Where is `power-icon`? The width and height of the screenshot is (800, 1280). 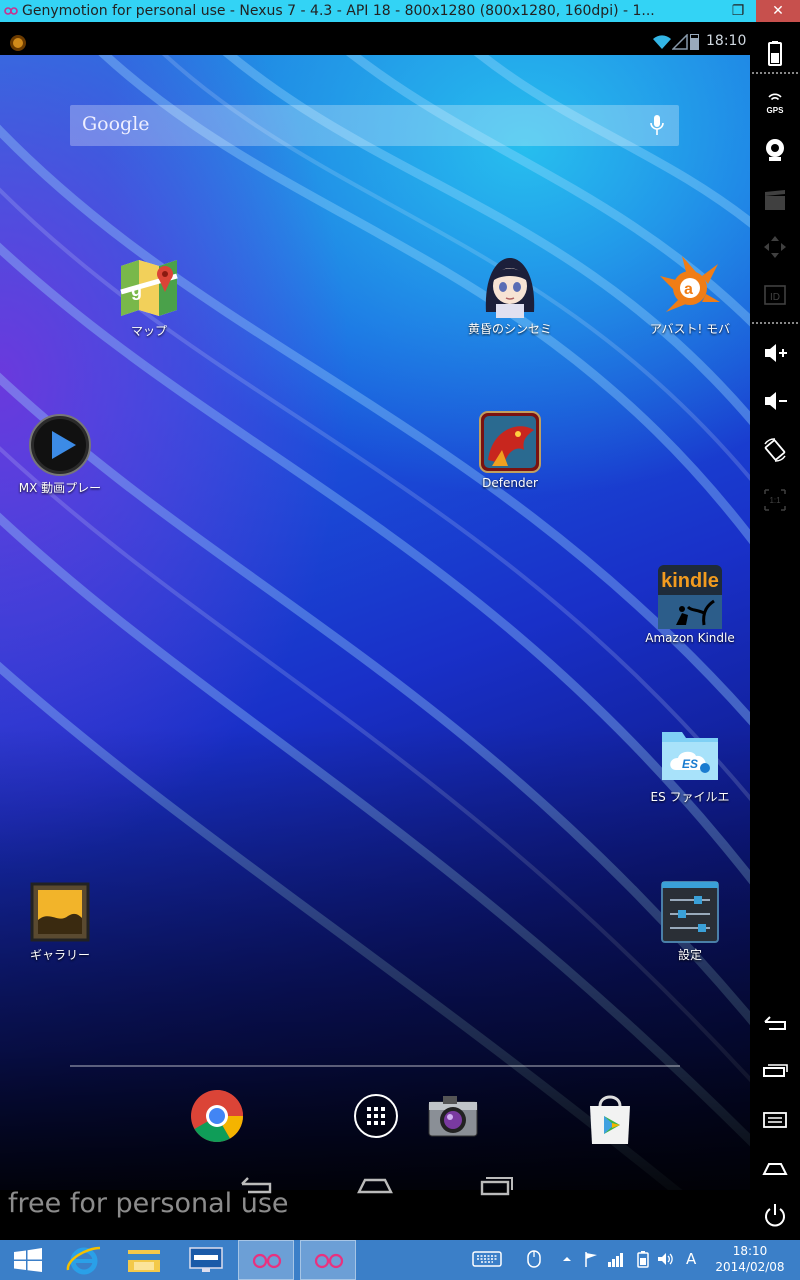 power-icon is located at coordinates (775, 1215).